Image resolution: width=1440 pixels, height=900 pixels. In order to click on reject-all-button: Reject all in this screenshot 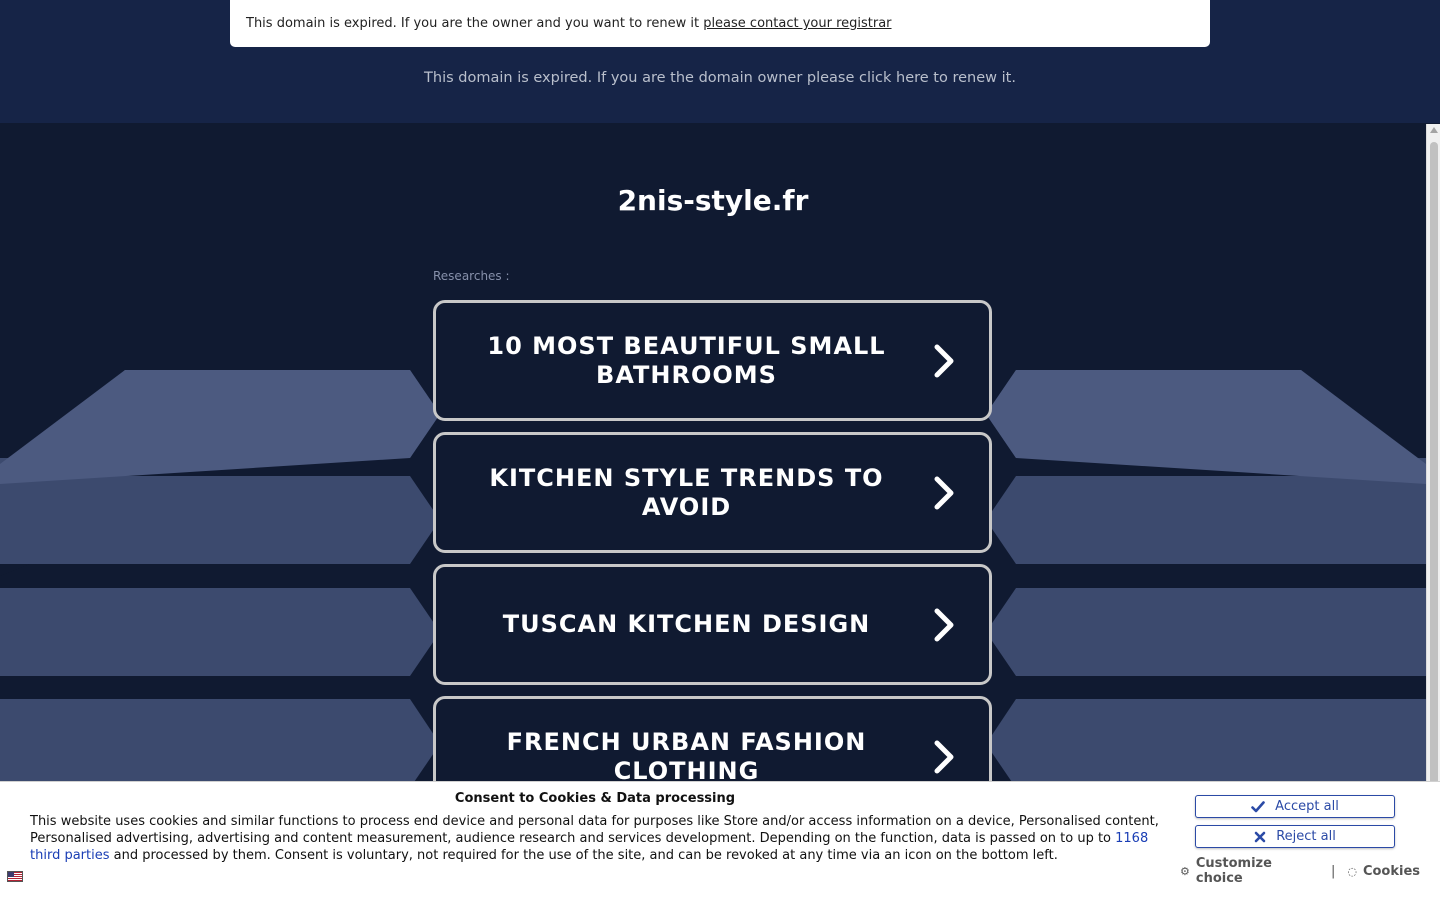, I will do `click(1295, 836)`.